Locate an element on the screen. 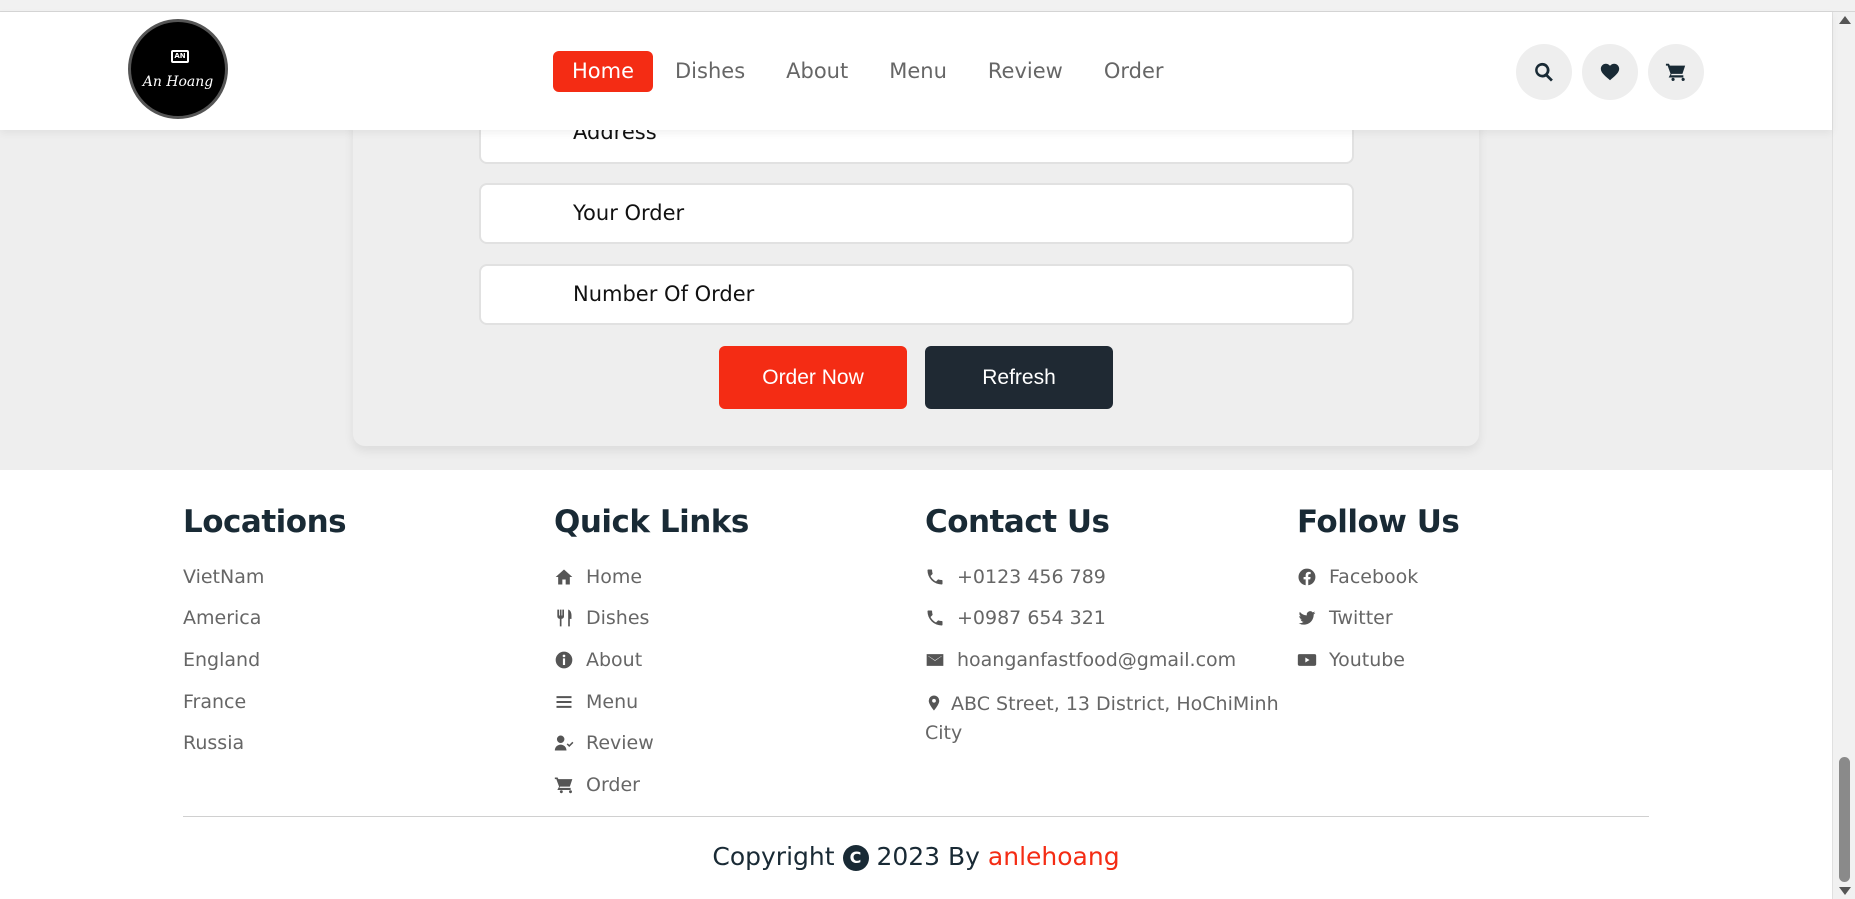 The image size is (1855, 899). footer-divider is located at coordinates (916, 816).